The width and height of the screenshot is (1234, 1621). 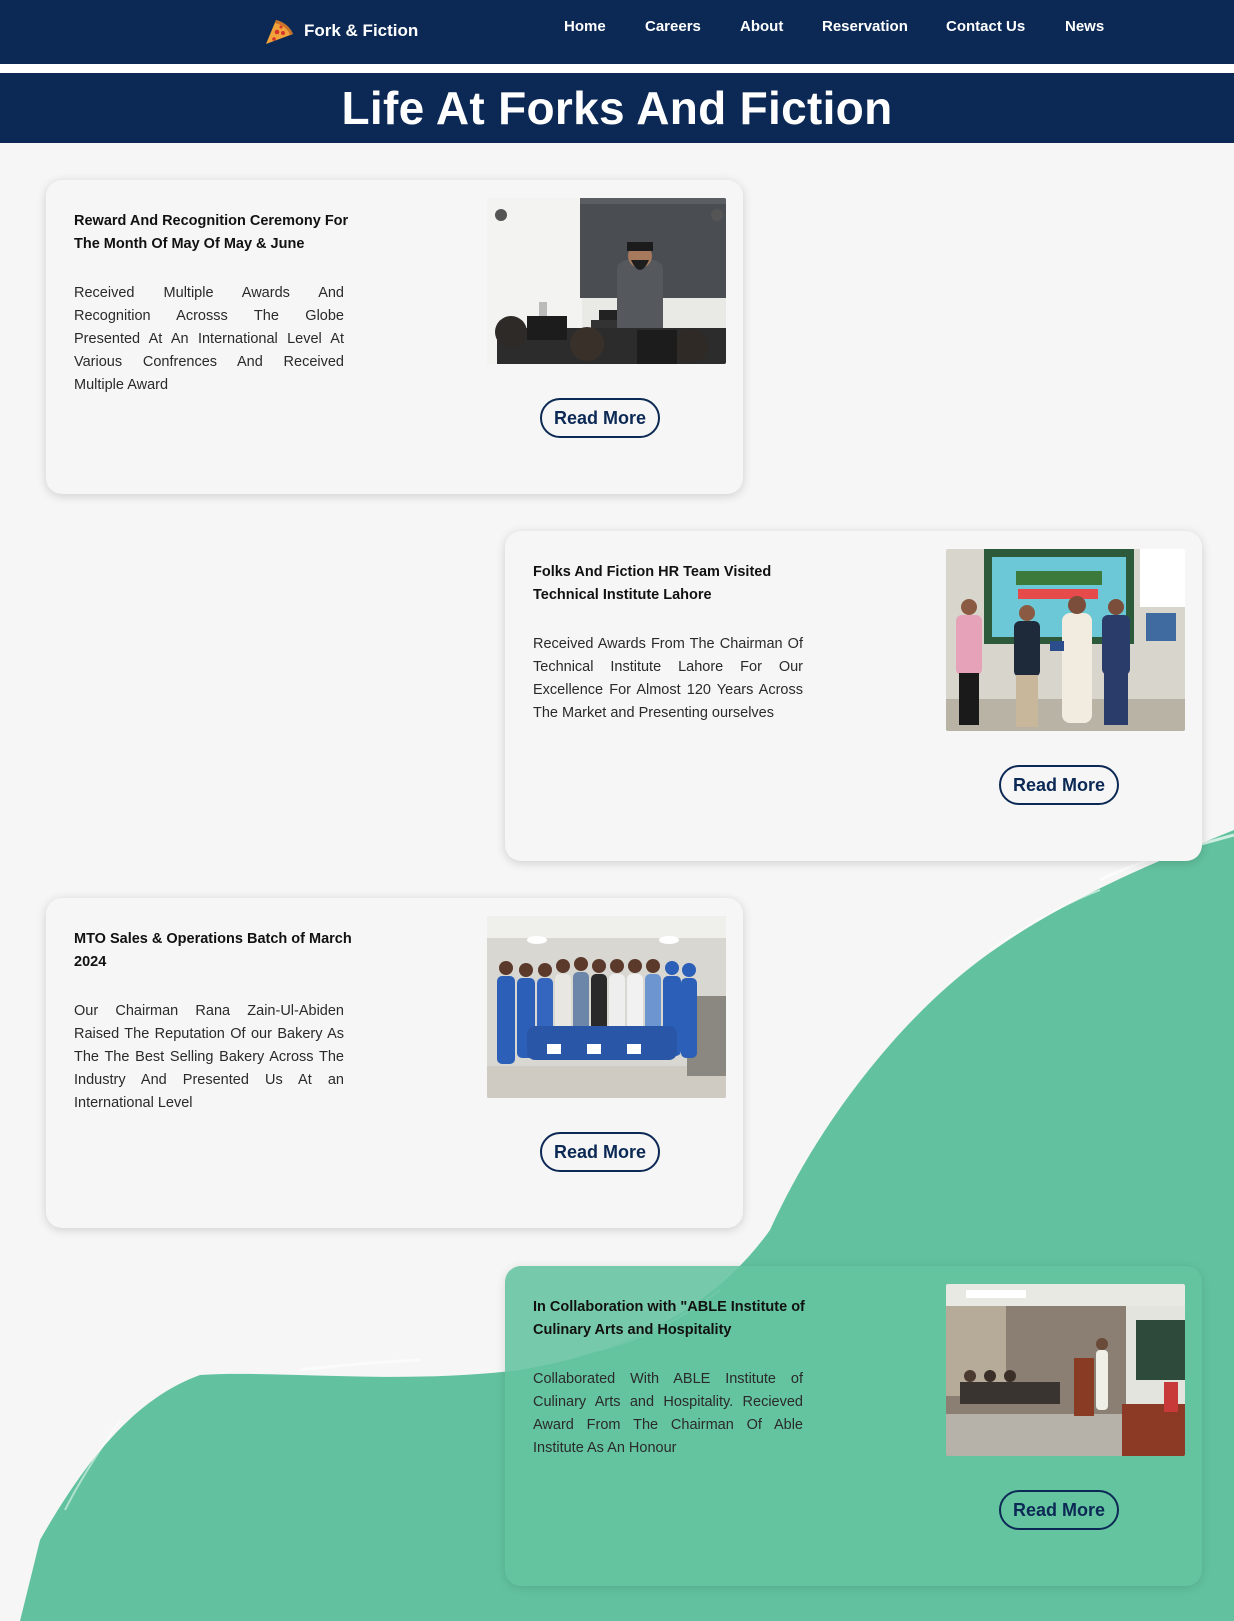 What do you see at coordinates (865, 26) in the screenshot?
I see `nav-reservation: Reservation` at bounding box center [865, 26].